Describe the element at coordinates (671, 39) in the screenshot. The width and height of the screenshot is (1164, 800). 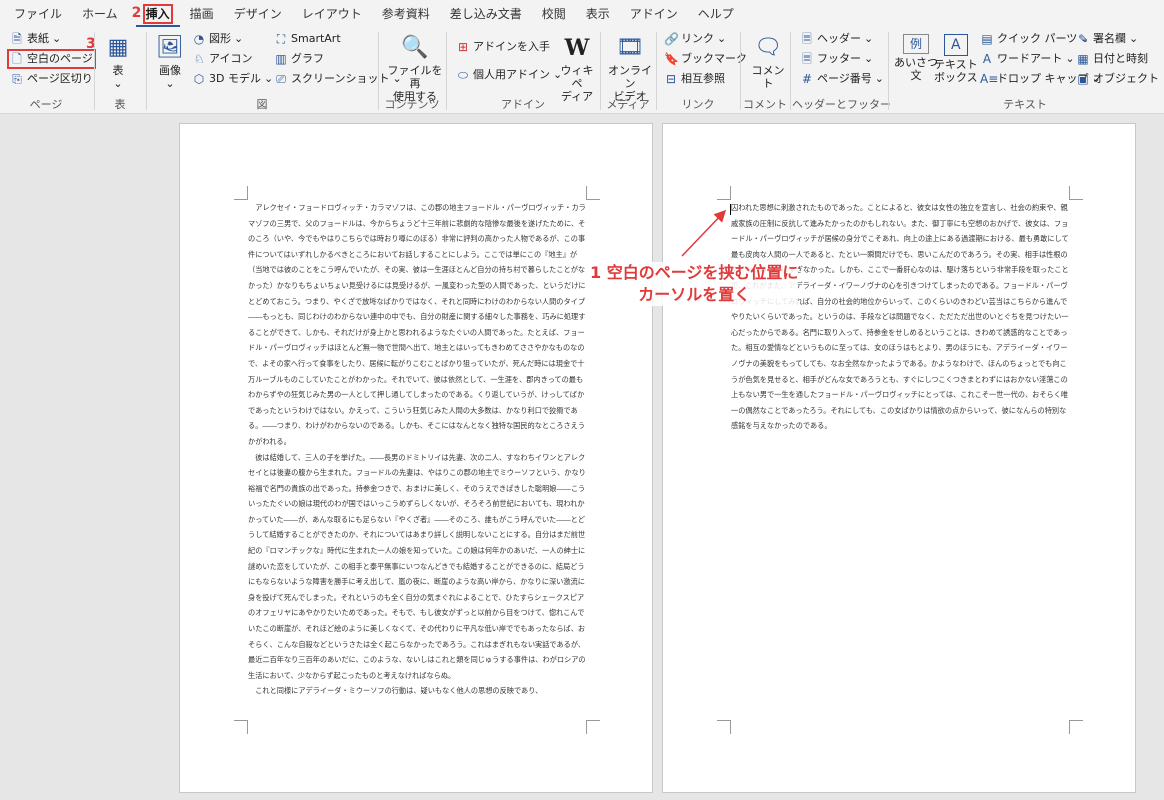
I see `link-icon: 🔗` at that location.